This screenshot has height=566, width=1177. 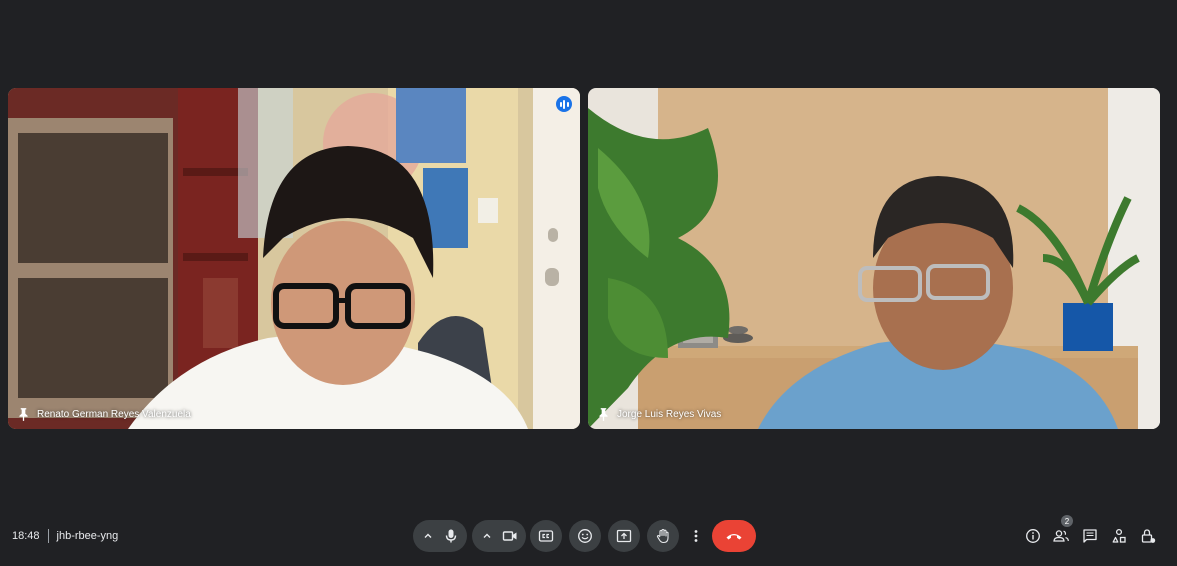 What do you see at coordinates (564, 104) in the screenshot?
I see `audio-level-icon` at bounding box center [564, 104].